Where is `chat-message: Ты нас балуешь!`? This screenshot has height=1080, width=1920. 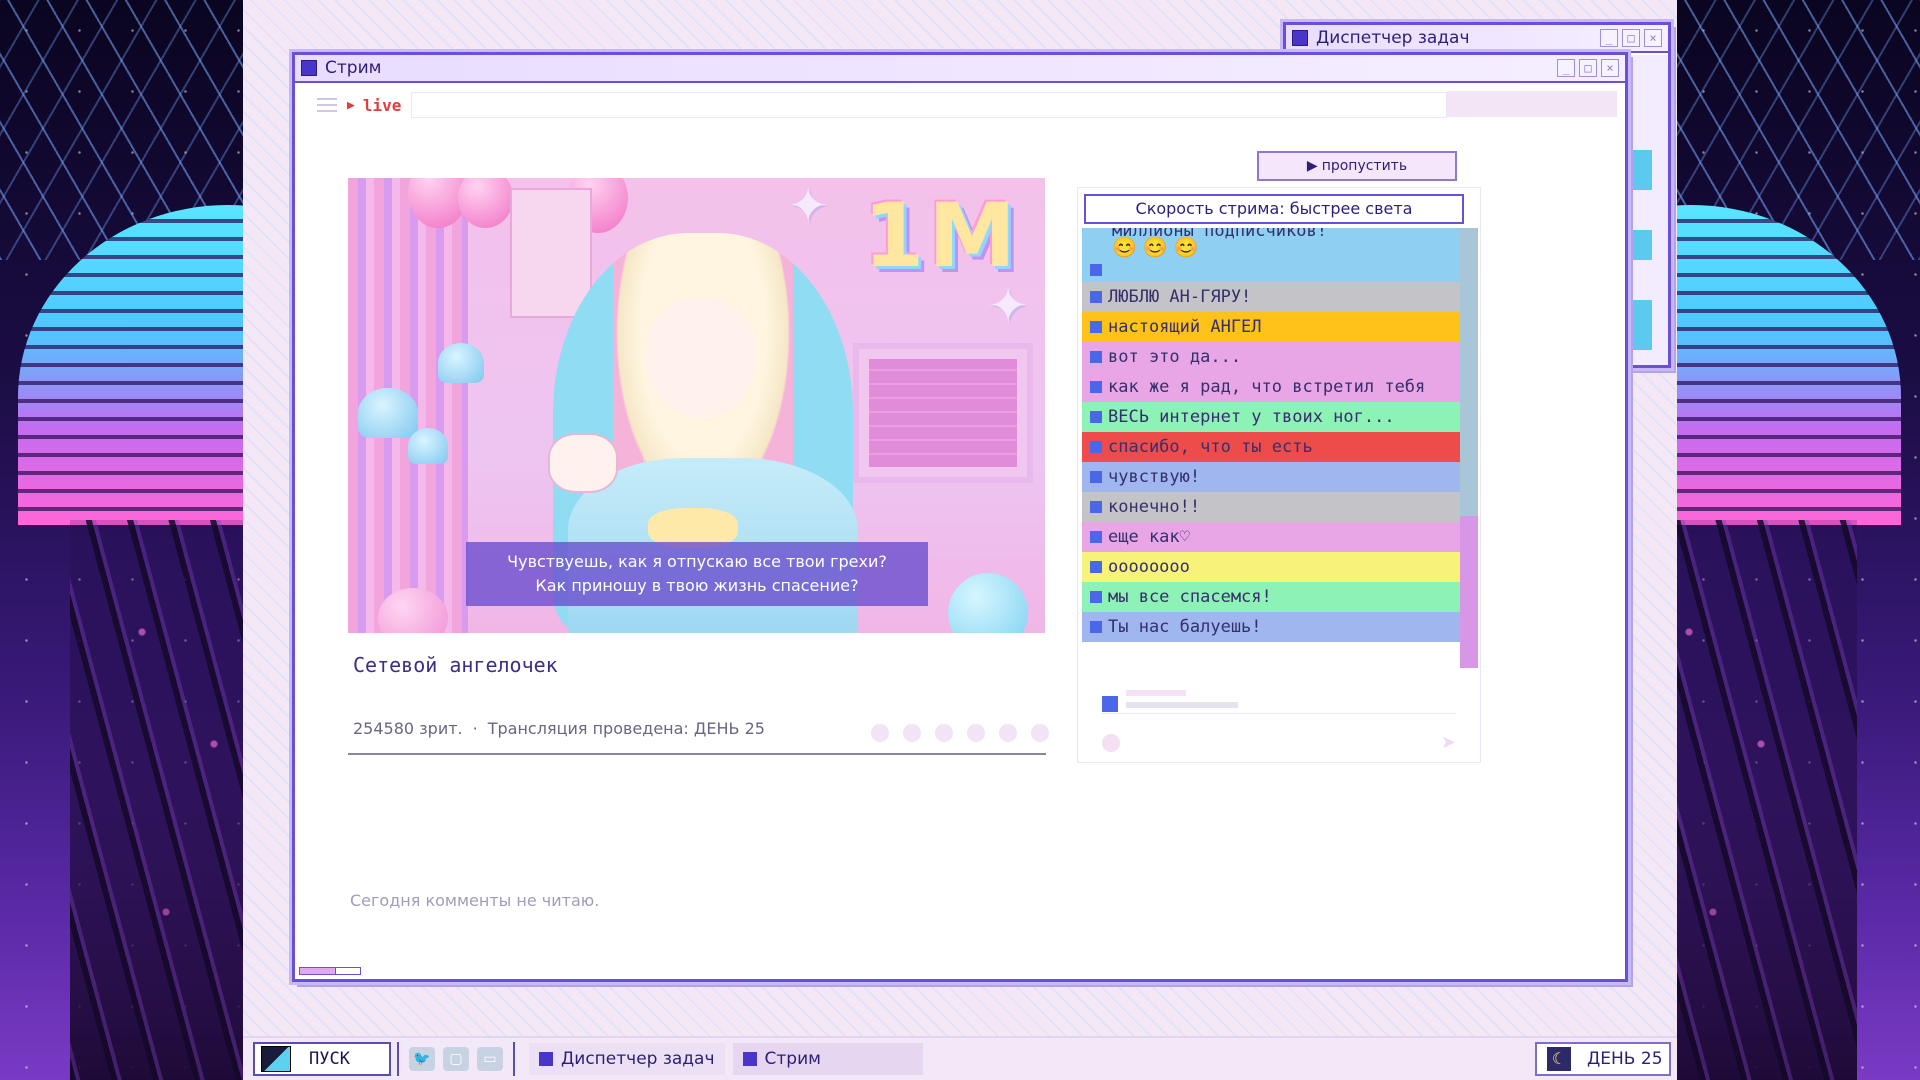
chat-message: Ты нас балуешь! is located at coordinates (1271, 627).